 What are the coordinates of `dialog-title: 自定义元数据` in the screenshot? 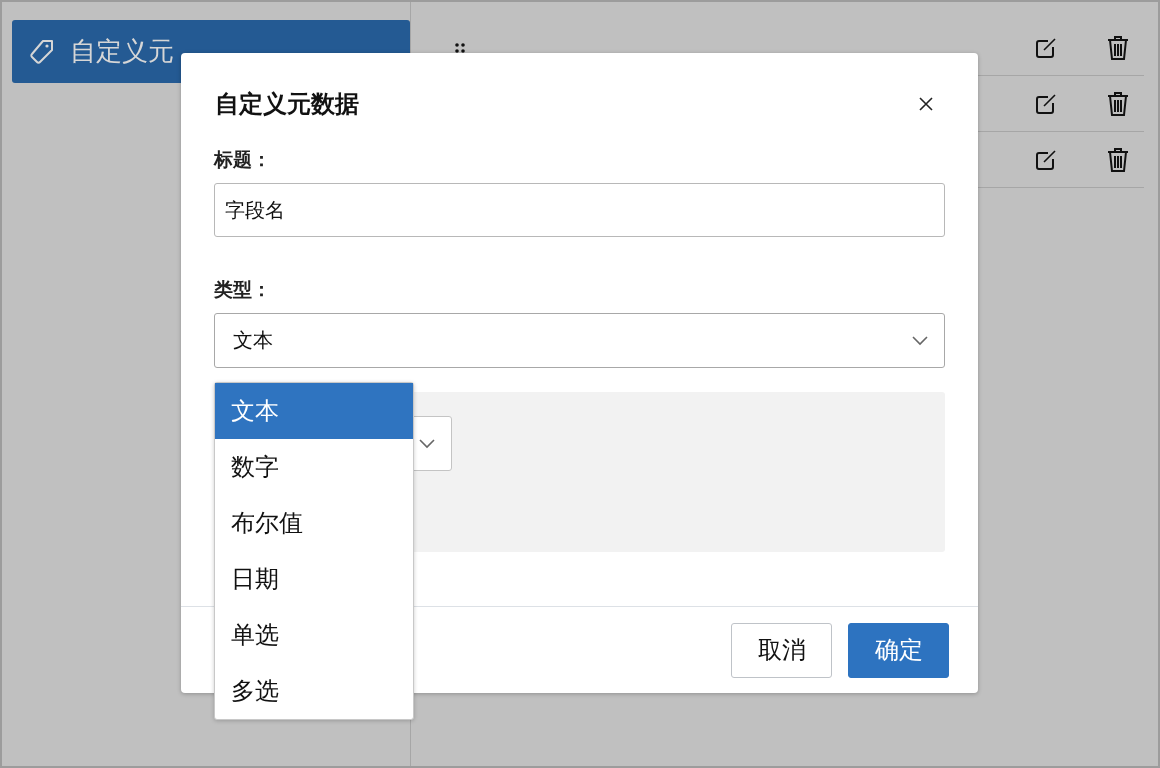 It's located at (287, 104).